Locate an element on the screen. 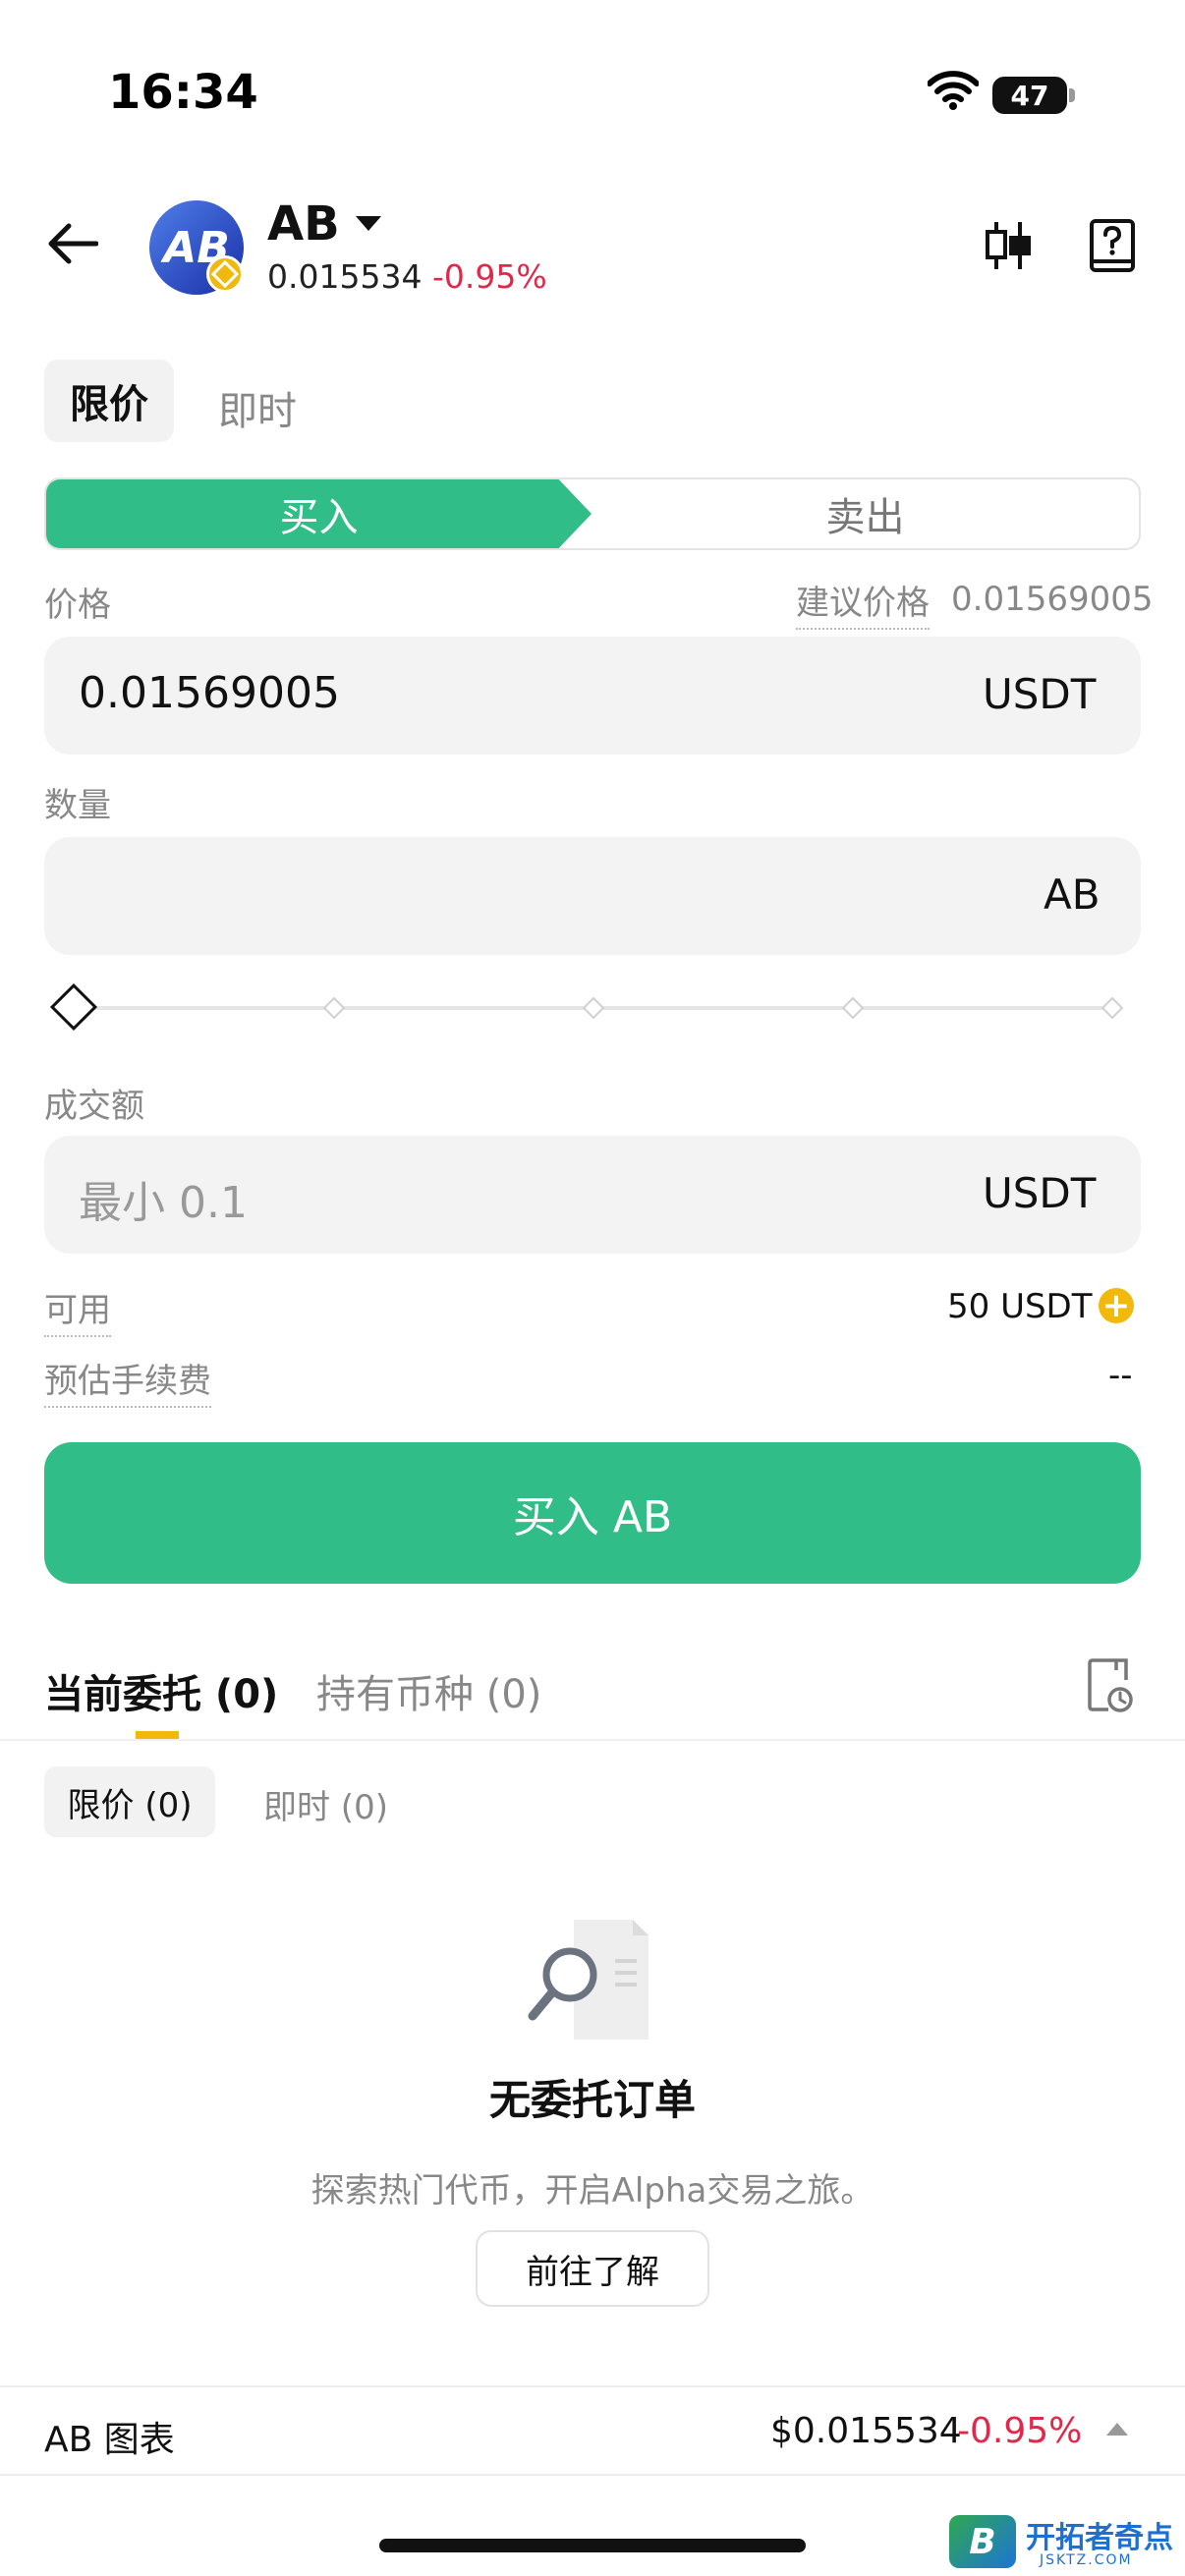 The image size is (1185, 2576). add-funds-plus-icon: + is located at coordinates (1116, 1305).